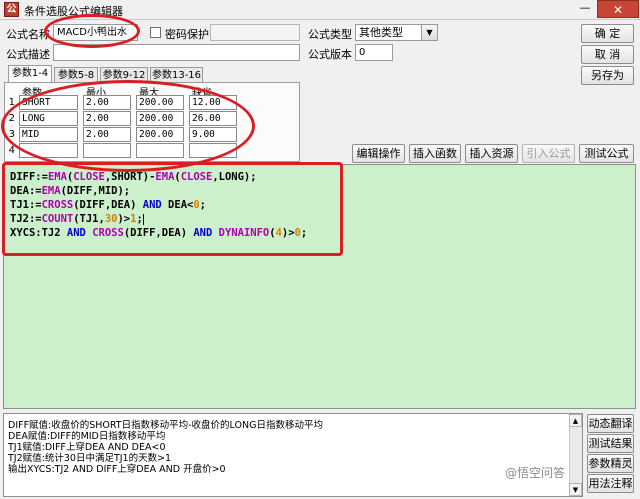 The height and width of the screenshot is (499, 640). Describe the element at coordinates (213, 150) in the screenshot. I see `param-default-cell` at that location.